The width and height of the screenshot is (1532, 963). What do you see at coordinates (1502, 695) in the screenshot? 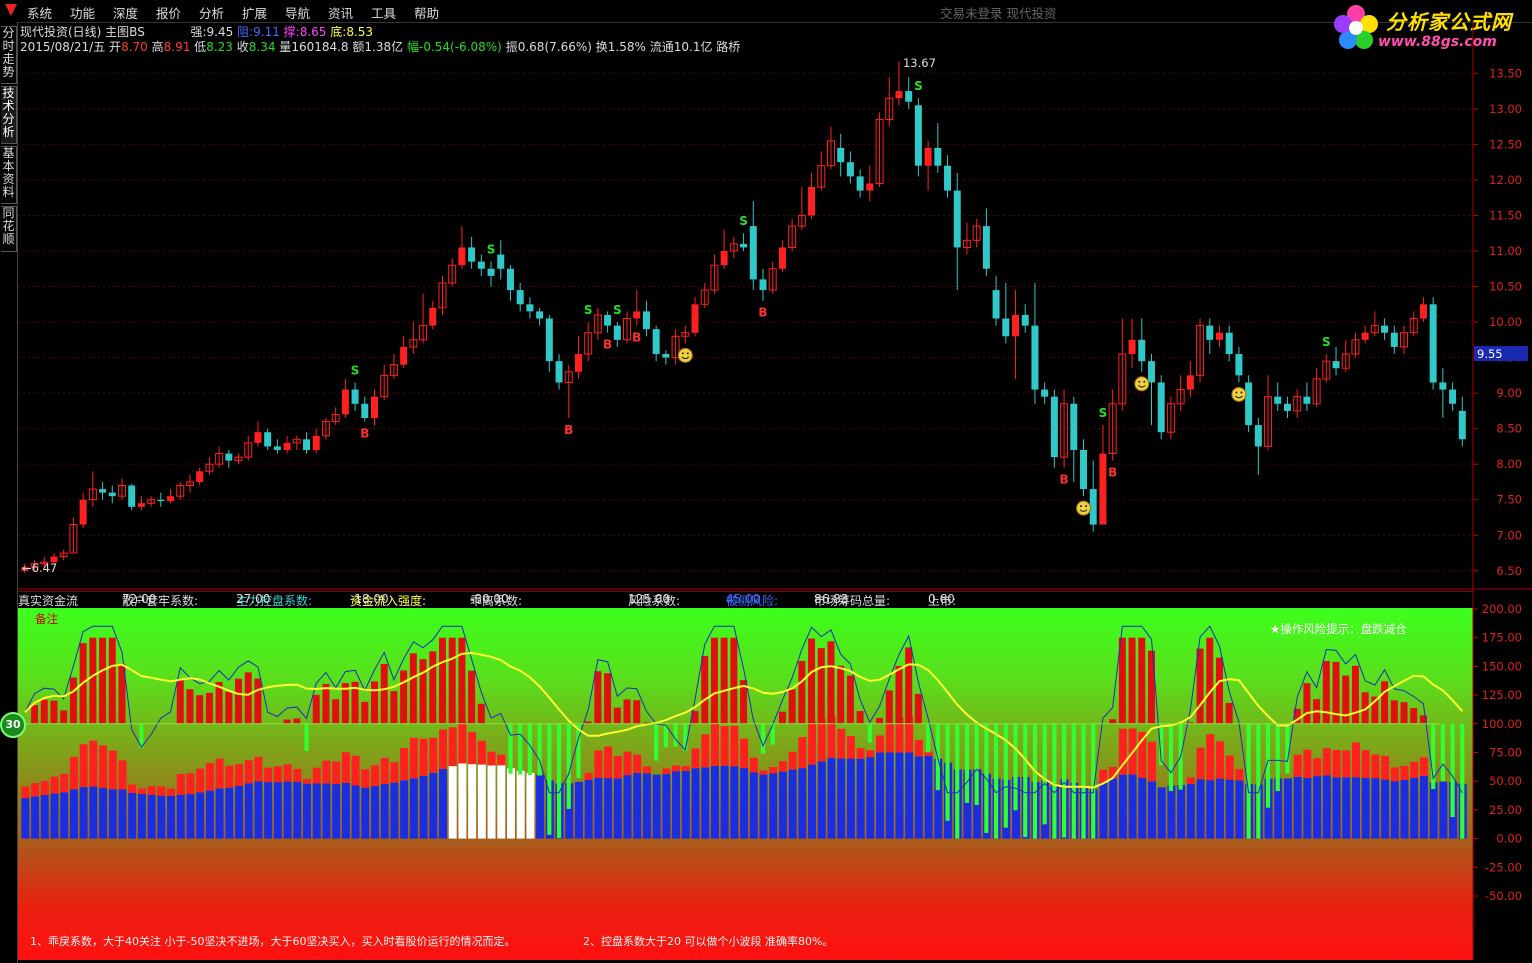
I see `ind-tick-label: 125.00` at bounding box center [1502, 695].